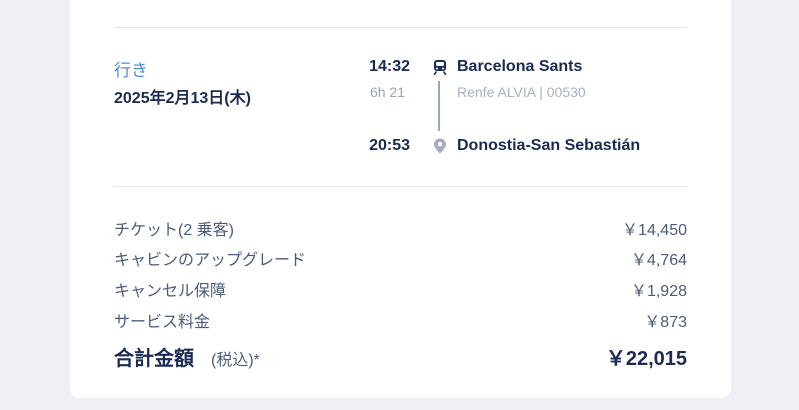  I want to click on price-row-cancellation: キャンセル保障 ￥1,928, so click(400, 289).